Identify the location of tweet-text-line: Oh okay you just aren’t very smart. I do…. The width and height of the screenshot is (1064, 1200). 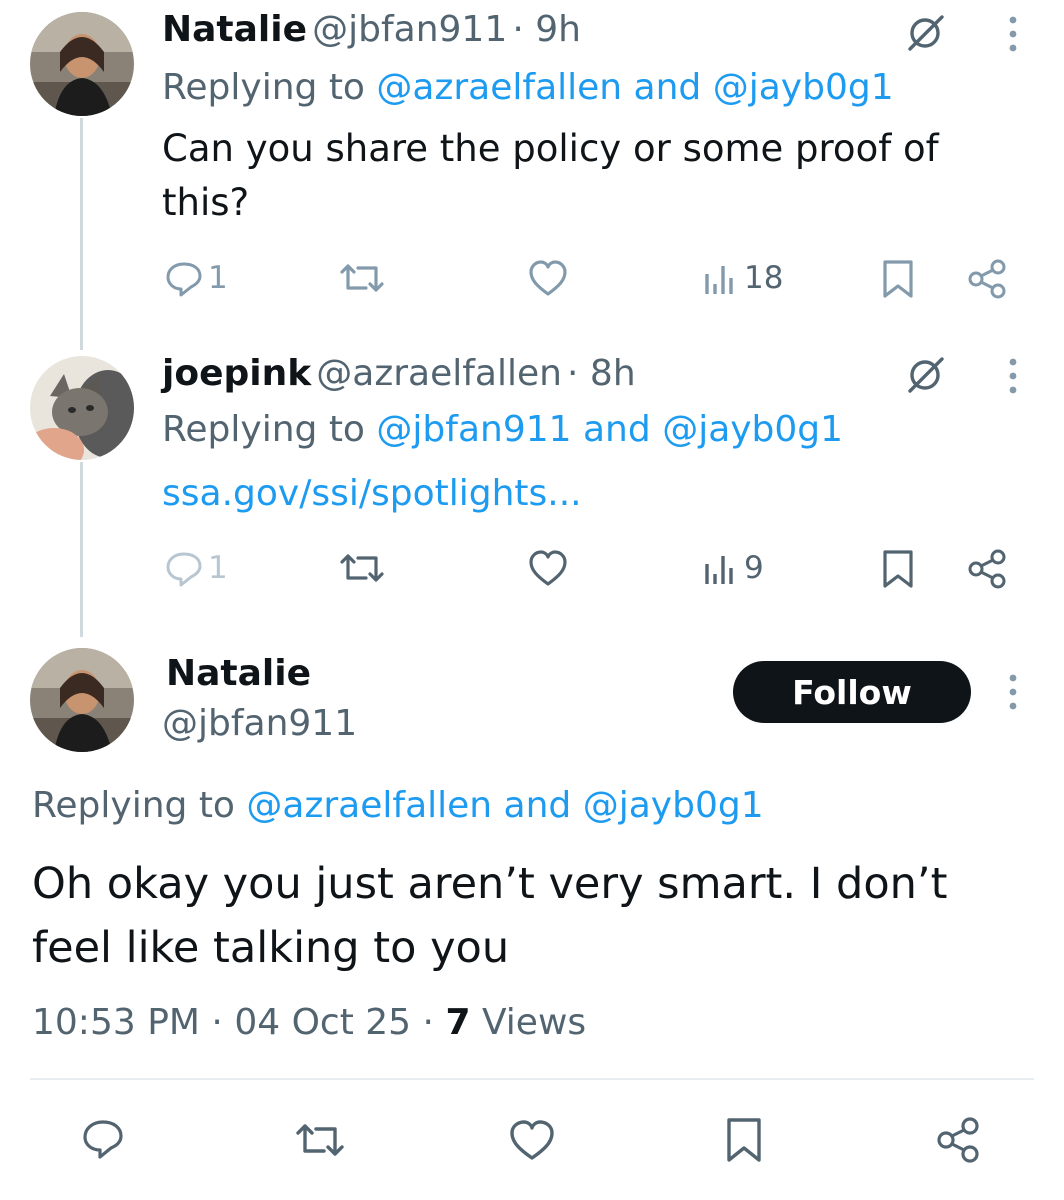
(490, 884).